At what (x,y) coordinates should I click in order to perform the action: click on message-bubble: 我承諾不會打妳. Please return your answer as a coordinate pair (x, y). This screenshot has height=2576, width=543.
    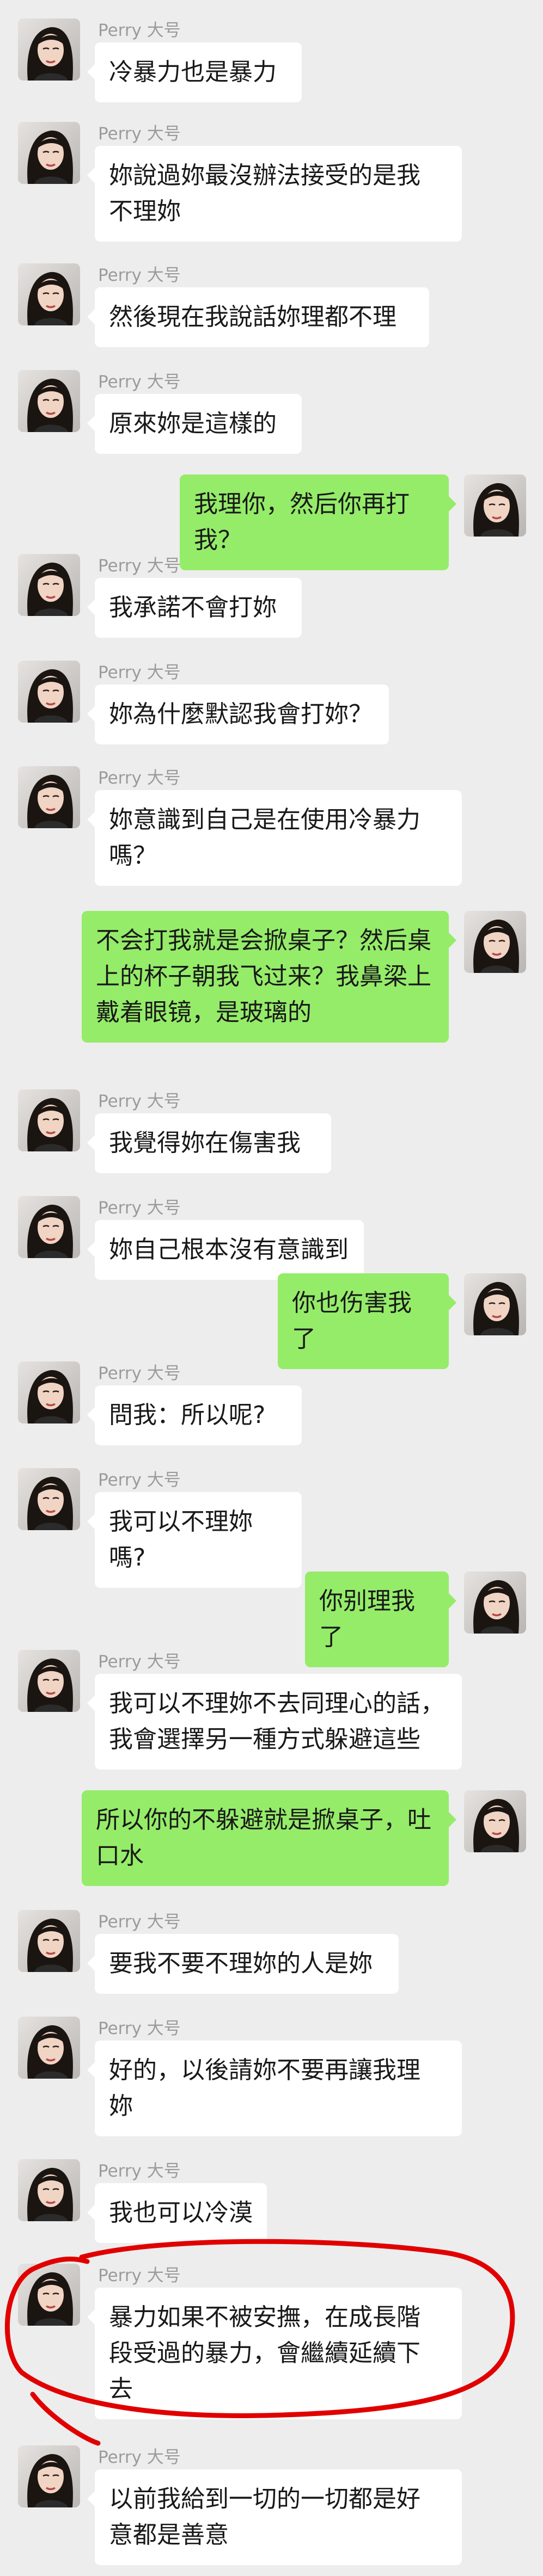
    Looking at the image, I should click on (195, 608).